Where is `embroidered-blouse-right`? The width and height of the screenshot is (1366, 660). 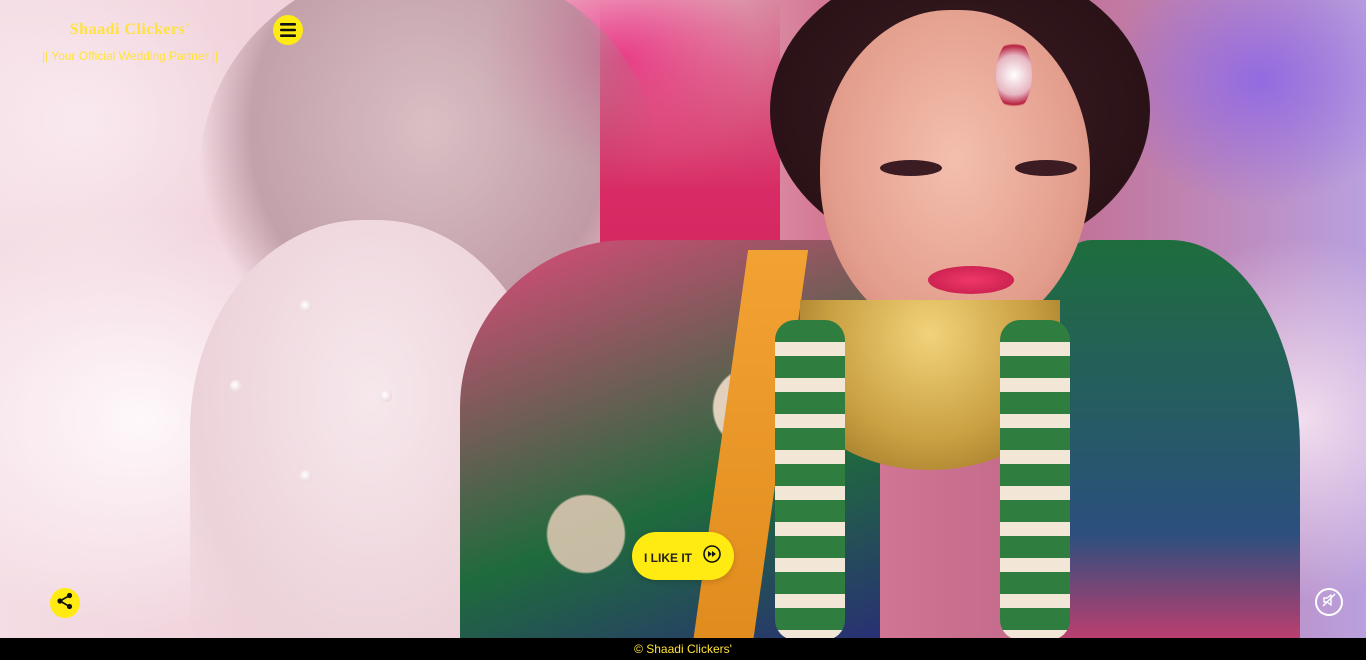
embroidered-blouse-right is located at coordinates (1170, 439).